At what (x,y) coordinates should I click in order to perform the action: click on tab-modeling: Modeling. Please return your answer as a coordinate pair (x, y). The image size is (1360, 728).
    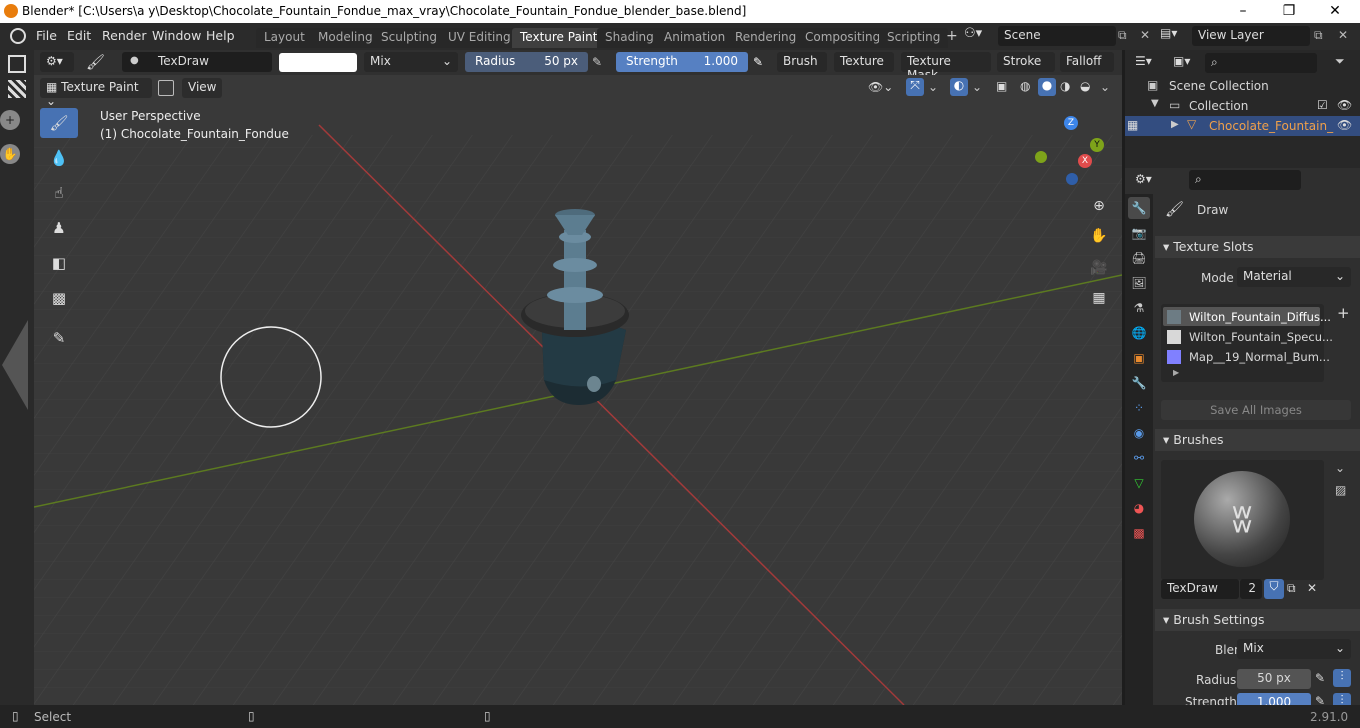
    Looking at the image, I should click on (345, 38).